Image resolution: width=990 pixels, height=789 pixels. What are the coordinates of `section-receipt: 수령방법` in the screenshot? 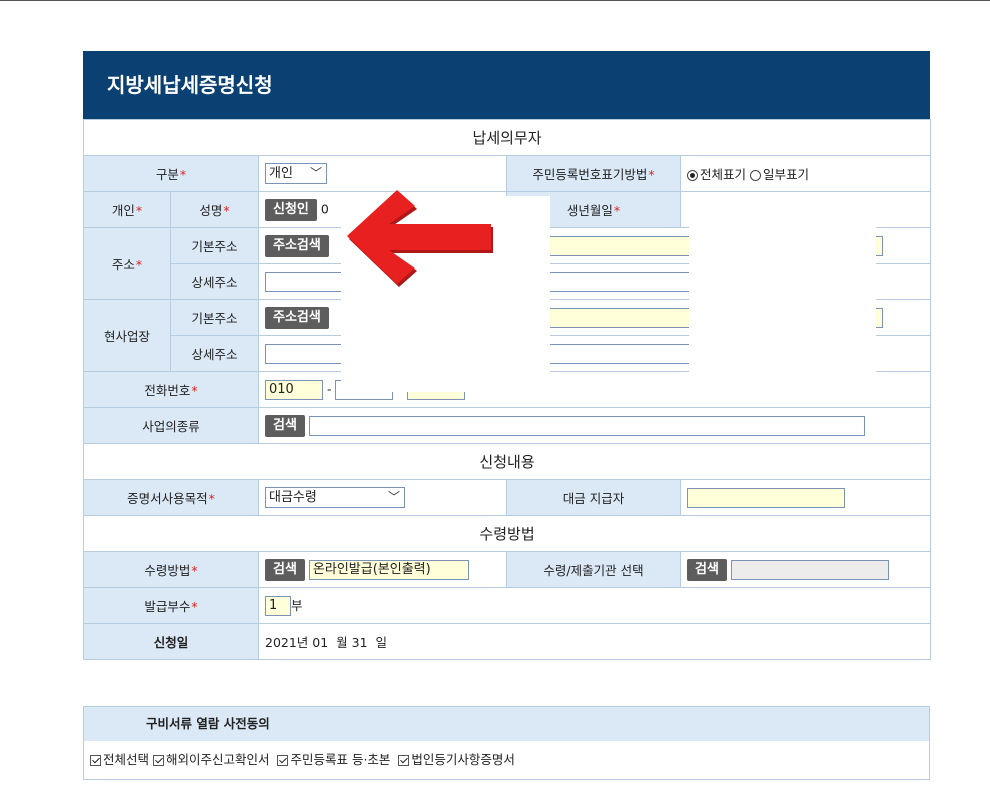 It's located at (507, 533).